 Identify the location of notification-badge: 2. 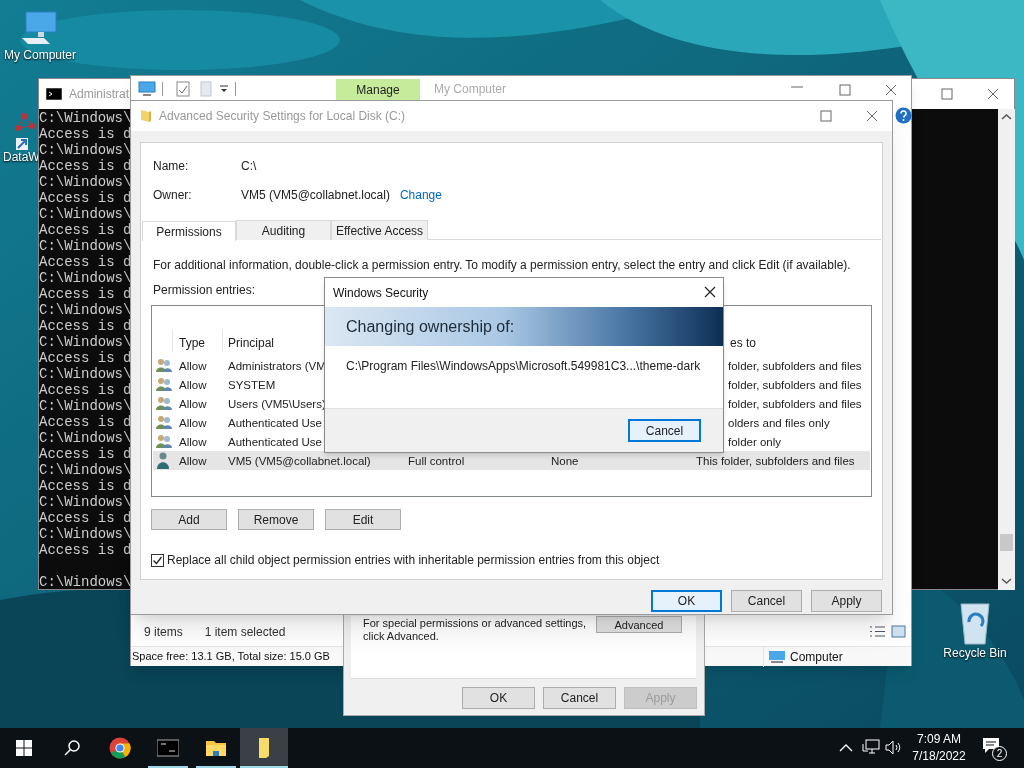
(999, 753).